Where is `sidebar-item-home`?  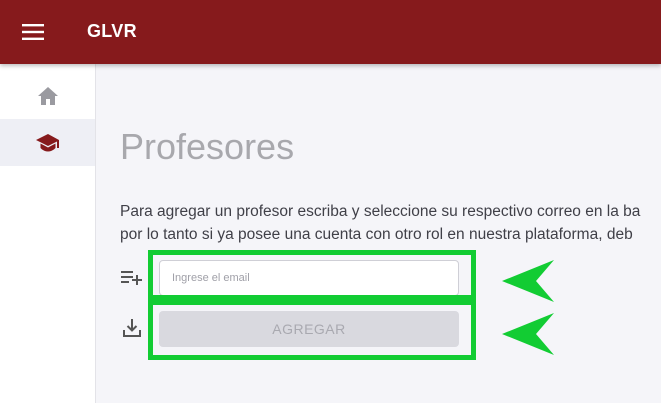
sidebar-item-home is located at coordinates (47, 95).